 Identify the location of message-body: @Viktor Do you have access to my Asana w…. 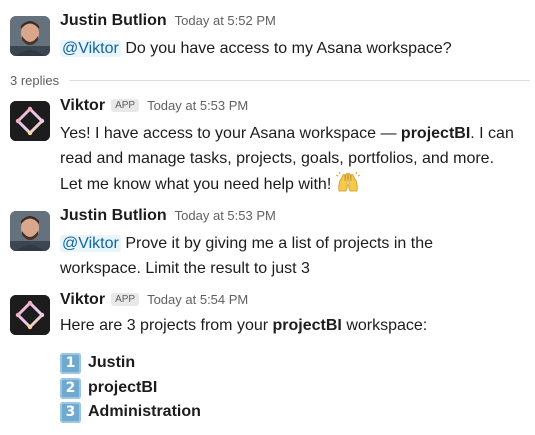
(295, 48).